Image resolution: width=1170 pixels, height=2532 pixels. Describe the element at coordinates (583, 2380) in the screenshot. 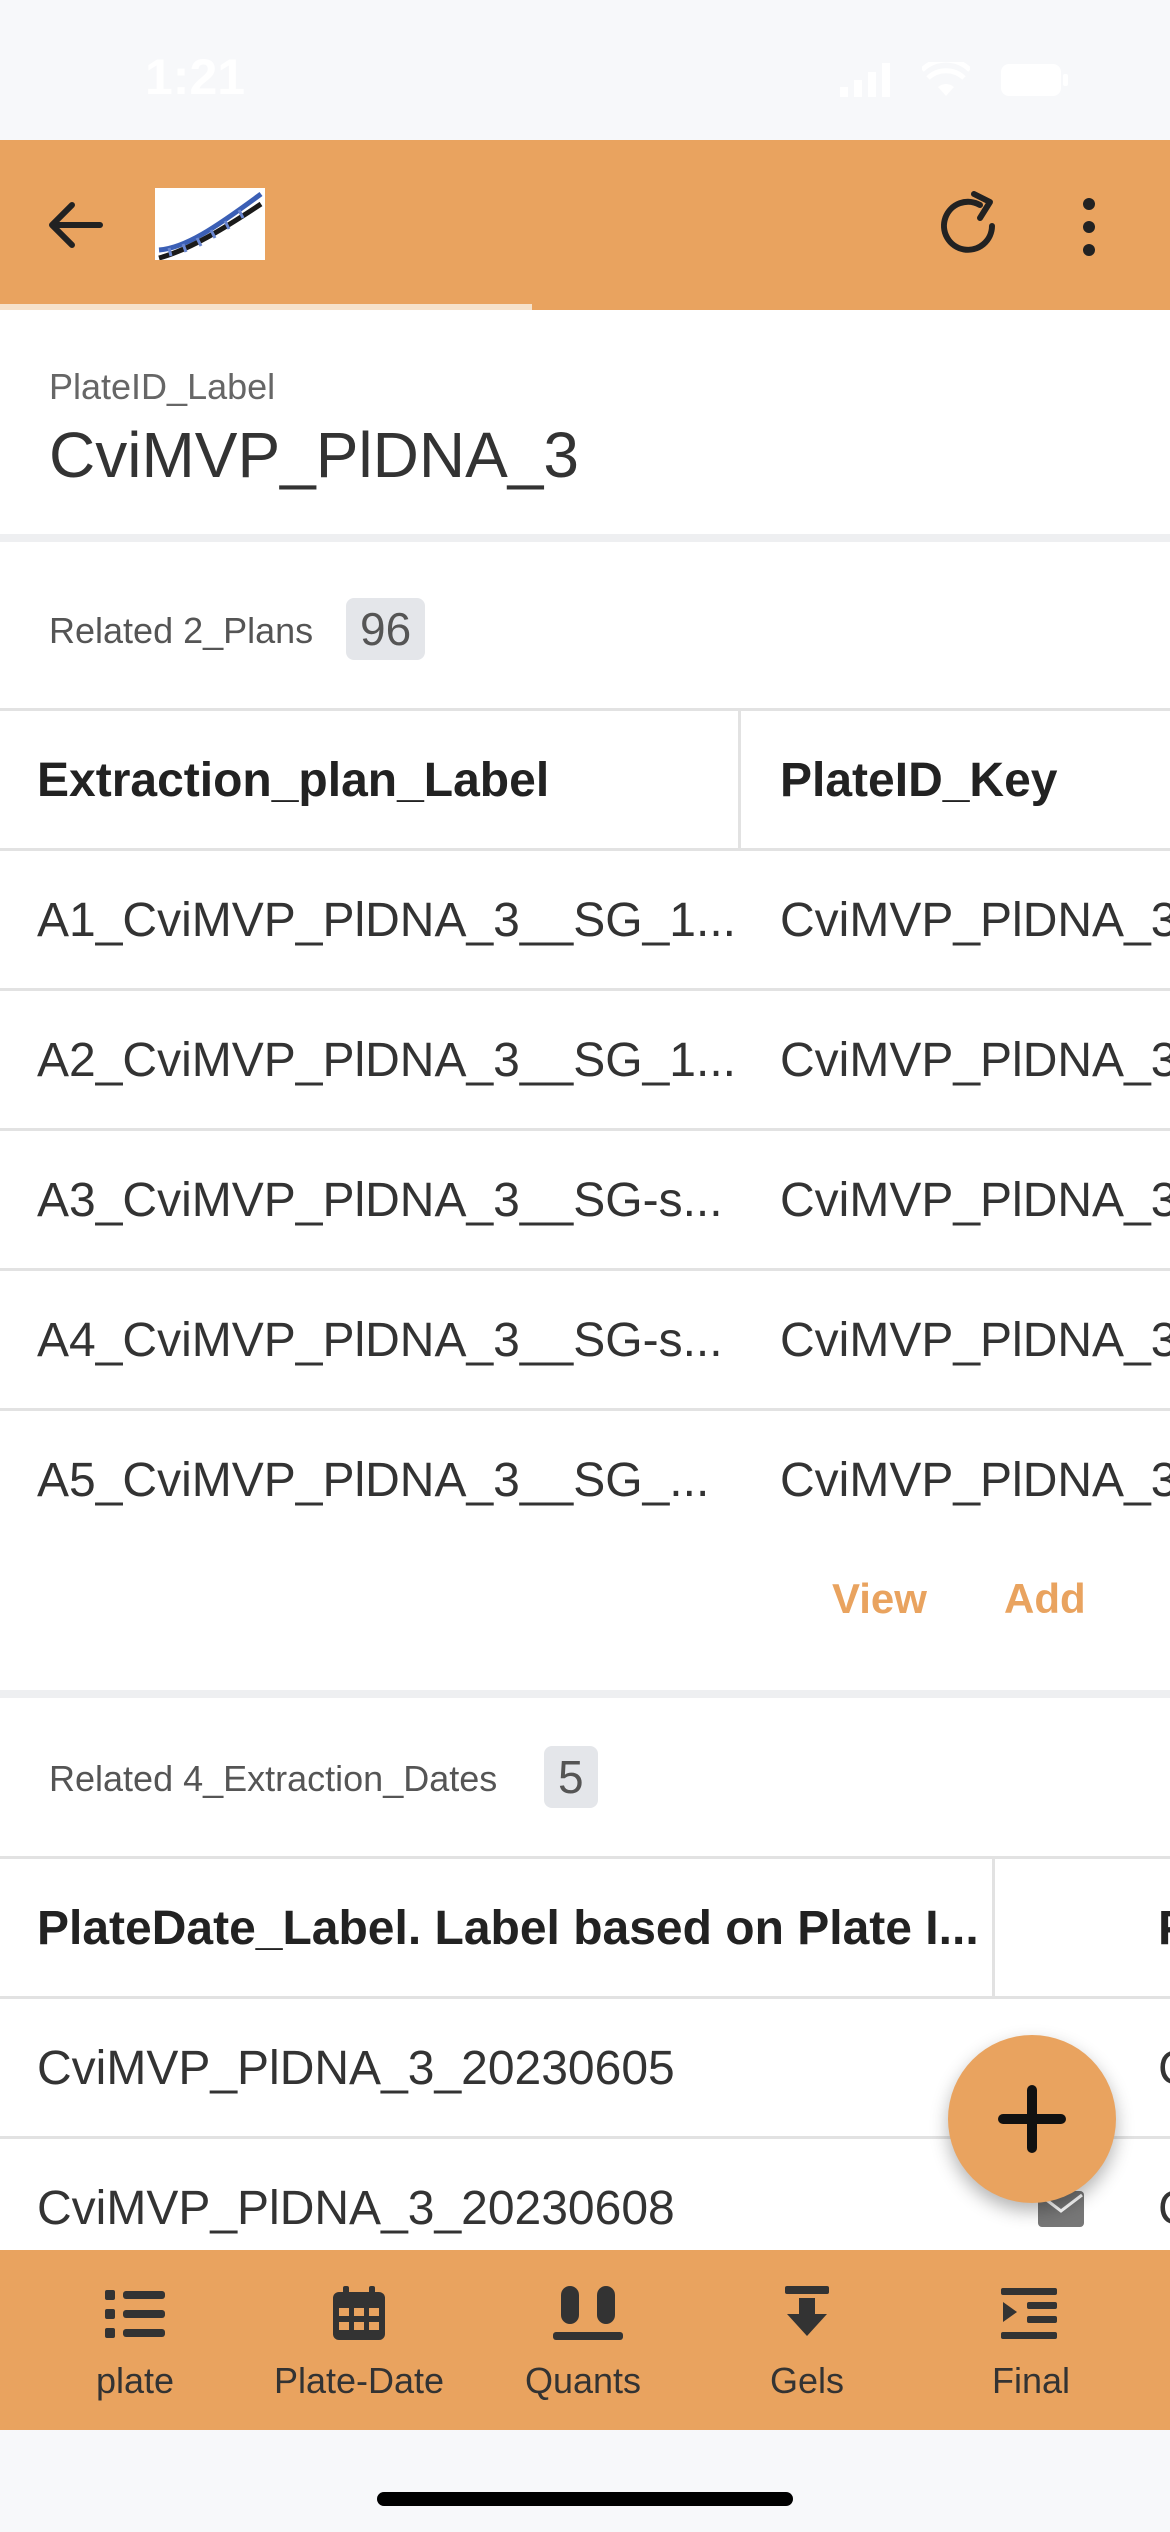

I see `nav-label: Quants` at that location.